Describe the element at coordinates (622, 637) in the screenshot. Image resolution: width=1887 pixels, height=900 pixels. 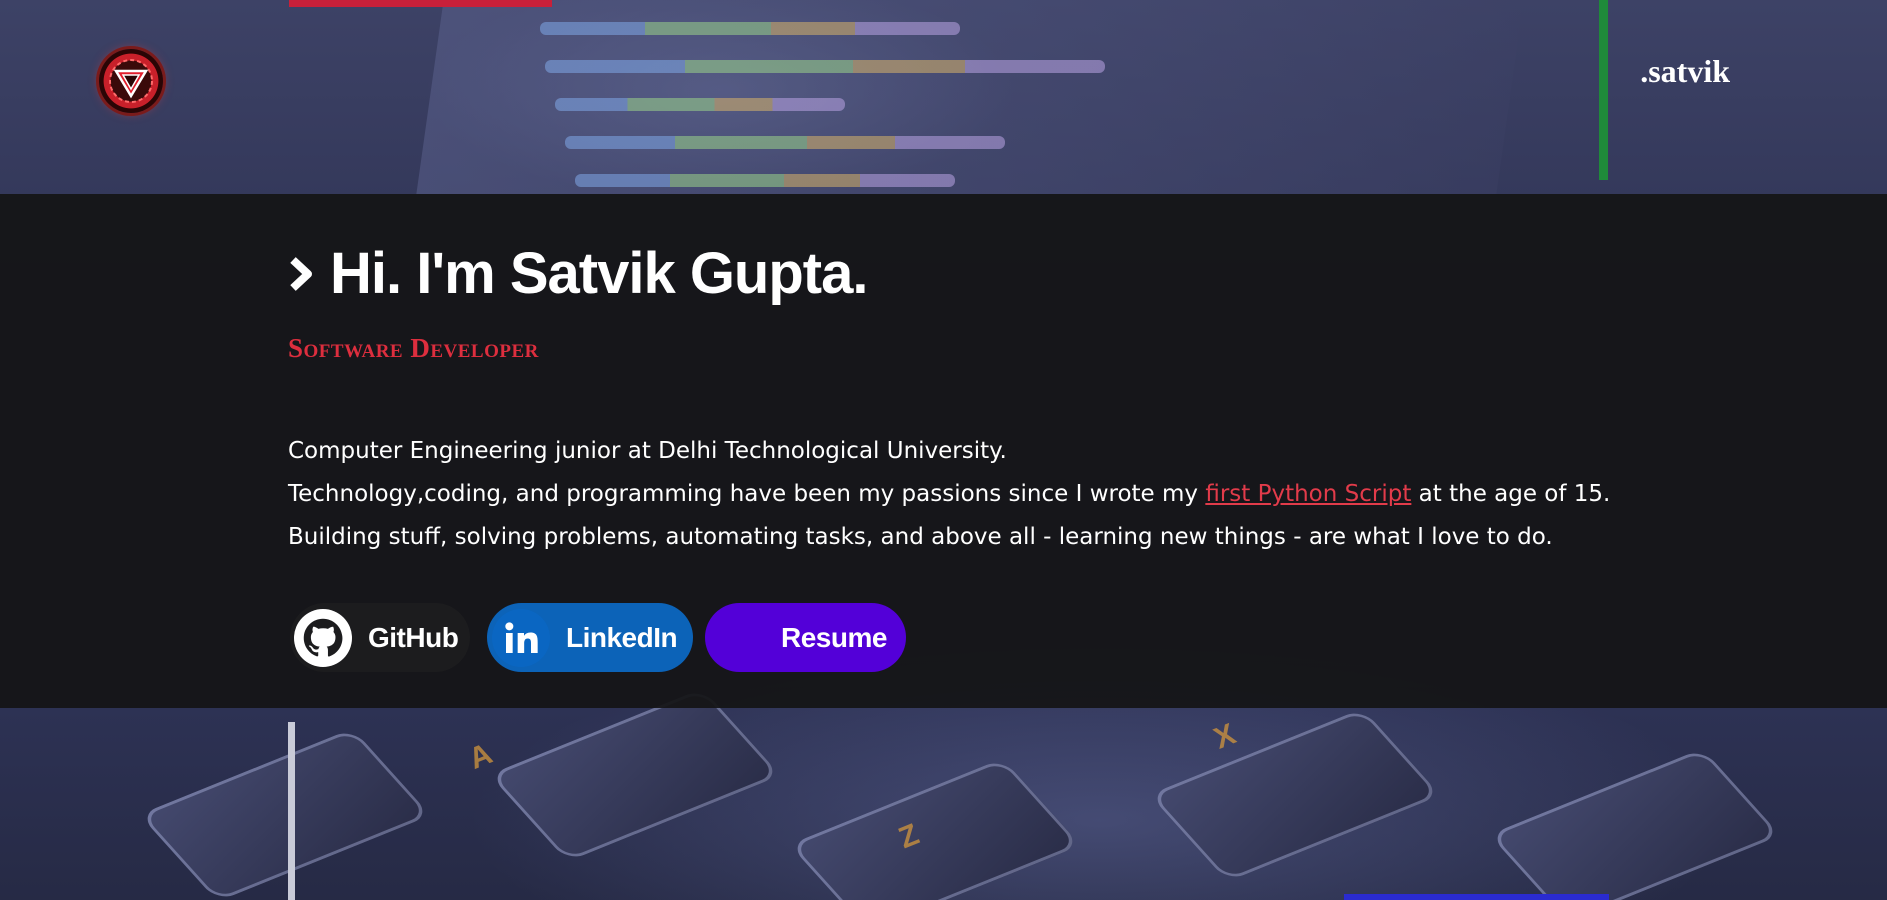
I see `linkedin-button-label: LinkedIn` at that location.